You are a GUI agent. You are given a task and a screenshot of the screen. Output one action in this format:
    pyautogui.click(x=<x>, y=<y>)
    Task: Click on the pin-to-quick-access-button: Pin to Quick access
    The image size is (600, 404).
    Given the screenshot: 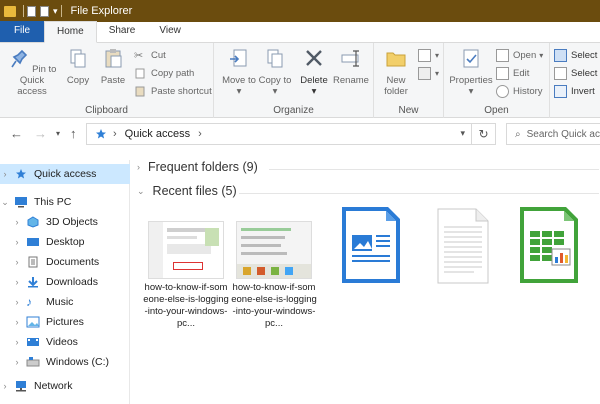 What is the action you would take?
    pyautogui.click(x=32, y=72)
    